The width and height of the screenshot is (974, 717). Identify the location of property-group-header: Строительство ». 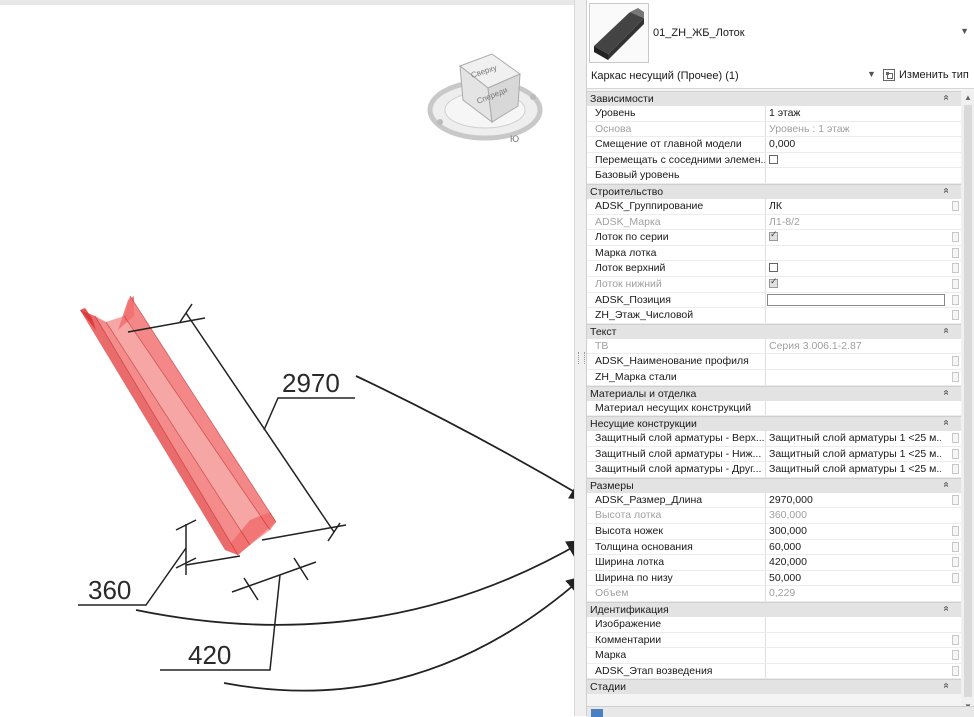
(774, 191).